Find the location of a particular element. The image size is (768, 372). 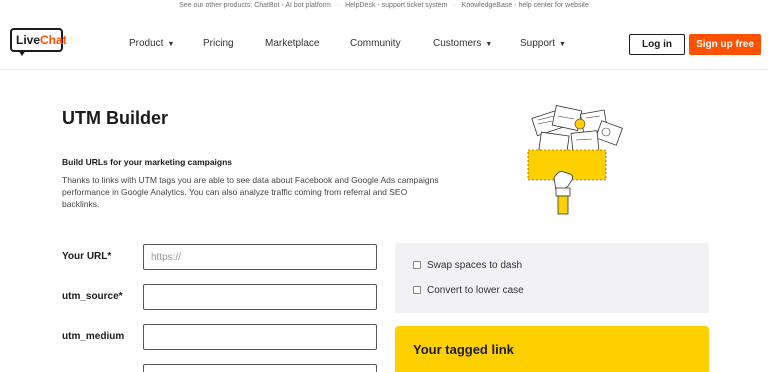

login-button: Log in is located at coordinates (657, 44).